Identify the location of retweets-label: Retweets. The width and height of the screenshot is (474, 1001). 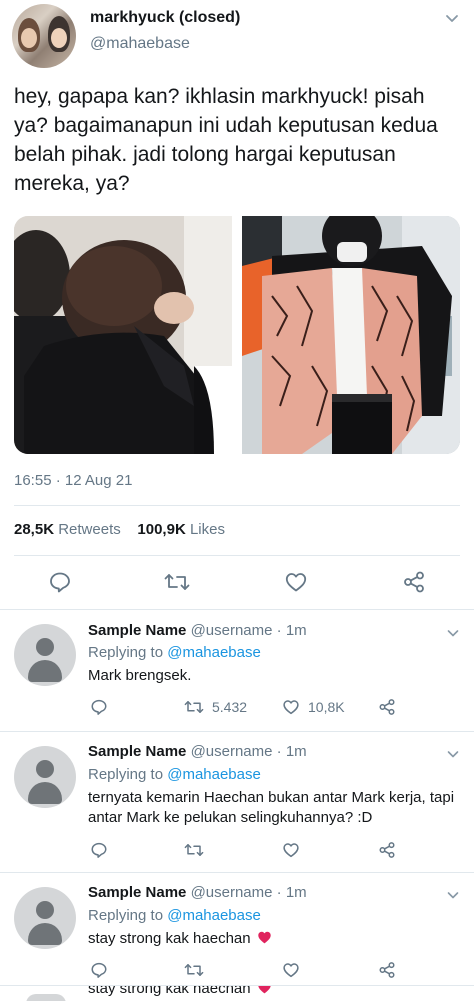
(89, 529).